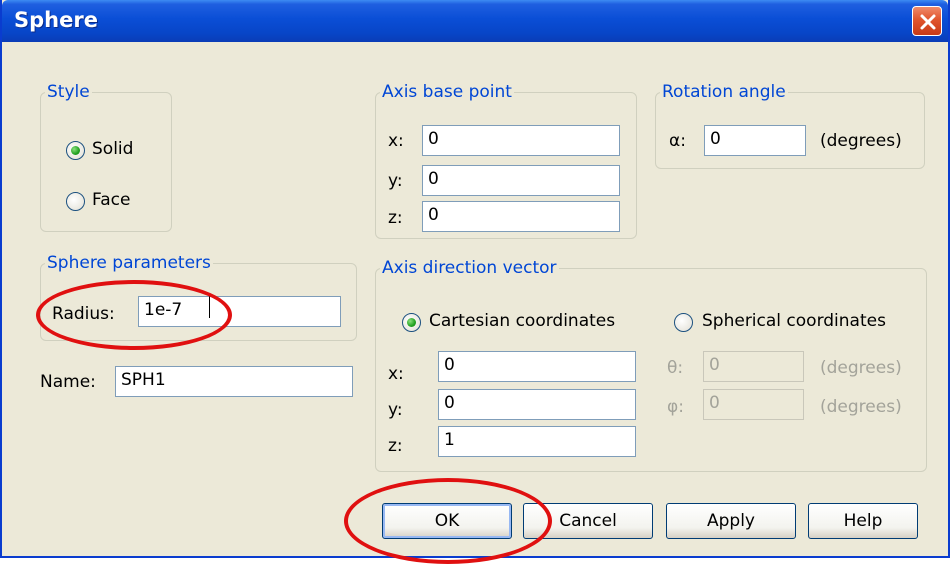 This screenshot has width=950, height=564. I want to click on radius-annotation-ellipse, so click(134, 315).